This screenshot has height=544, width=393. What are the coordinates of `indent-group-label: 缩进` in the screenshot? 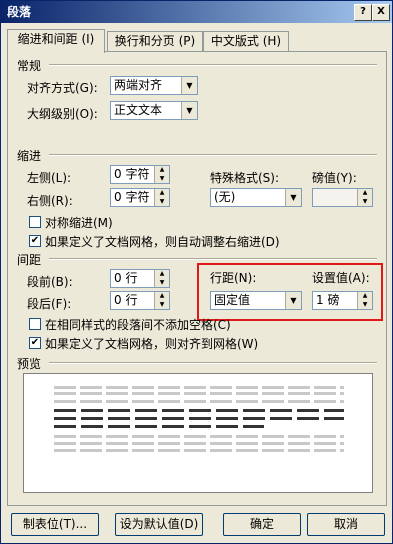 It's located at (29, 156).